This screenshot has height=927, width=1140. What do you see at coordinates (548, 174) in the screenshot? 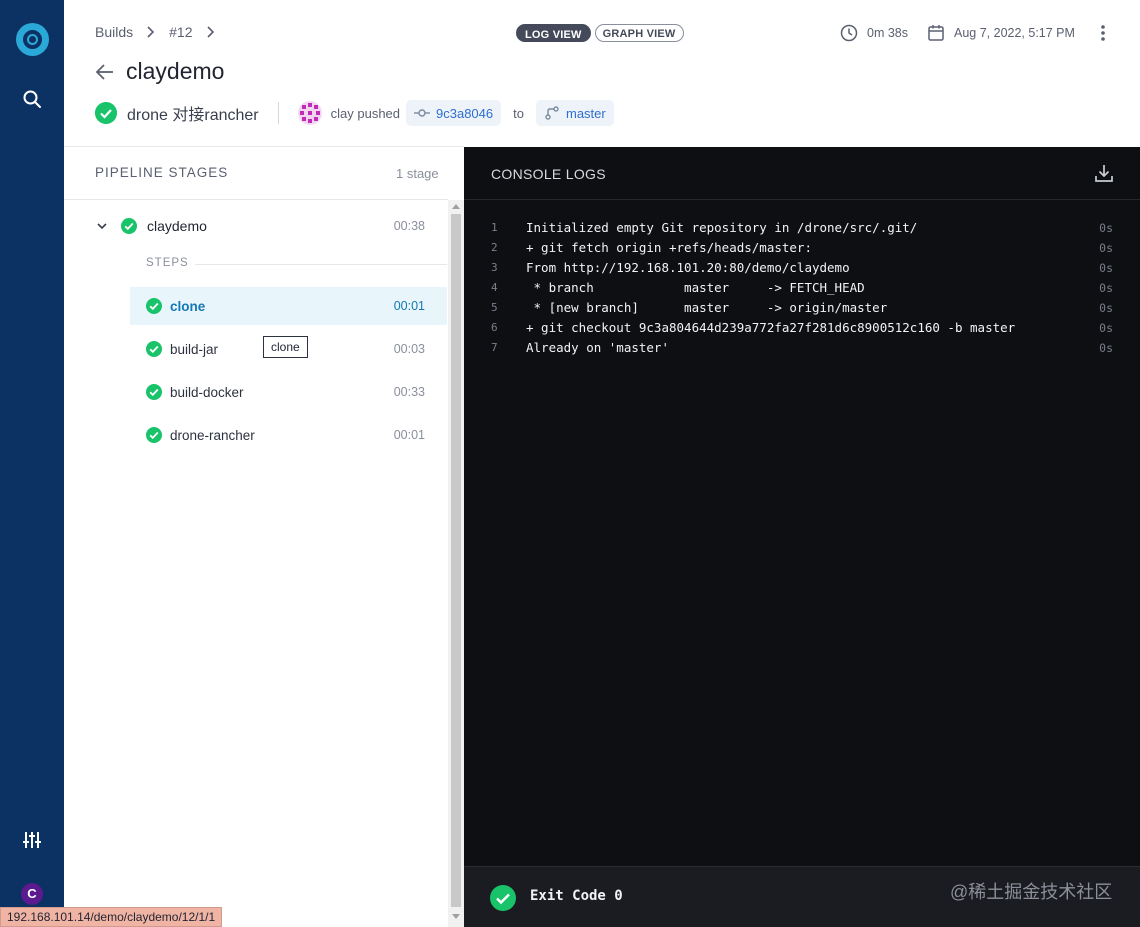
I see `console-title: CONSOLE LOGS` at bounding box center [548, 174].